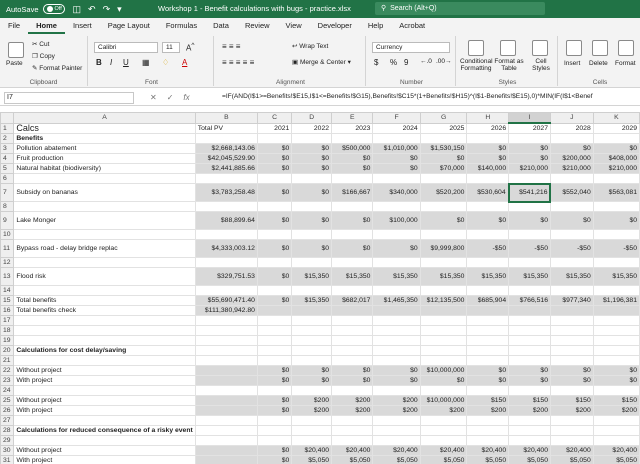  What do you see at coordinates (104, 300) in the screenshot?
I see `cell-a15: Total benefits` at bounding box center [104, 300].